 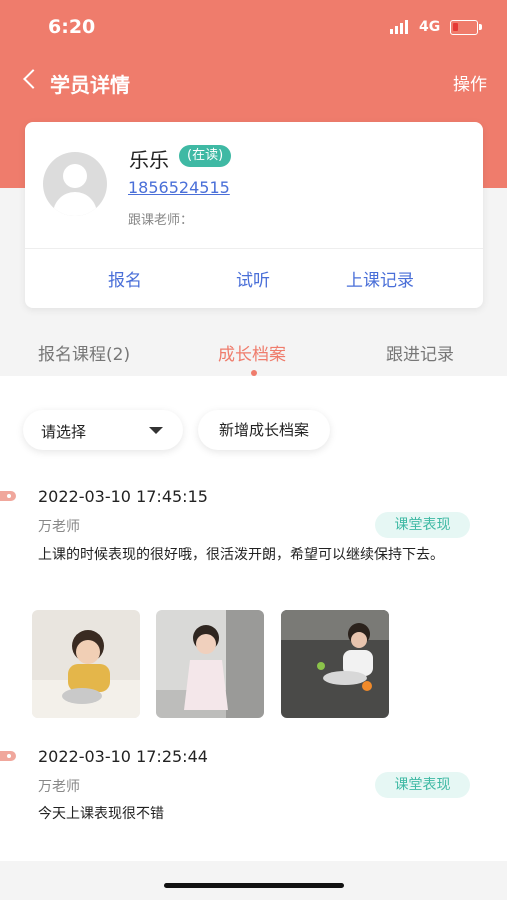 What do you see at coordinates (123, 496) in the screenshot?
I see `record-time: 2022-03-10 17:45:15` at bounding box center [123, 496].